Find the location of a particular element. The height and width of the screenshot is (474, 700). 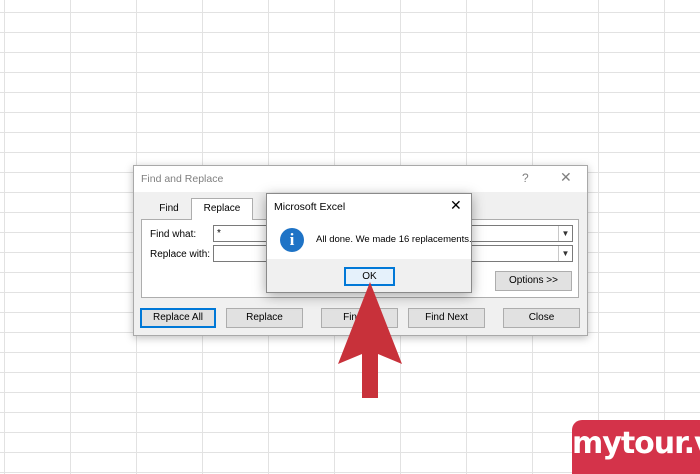

close-button: Close is located at coordinates (541, 318).